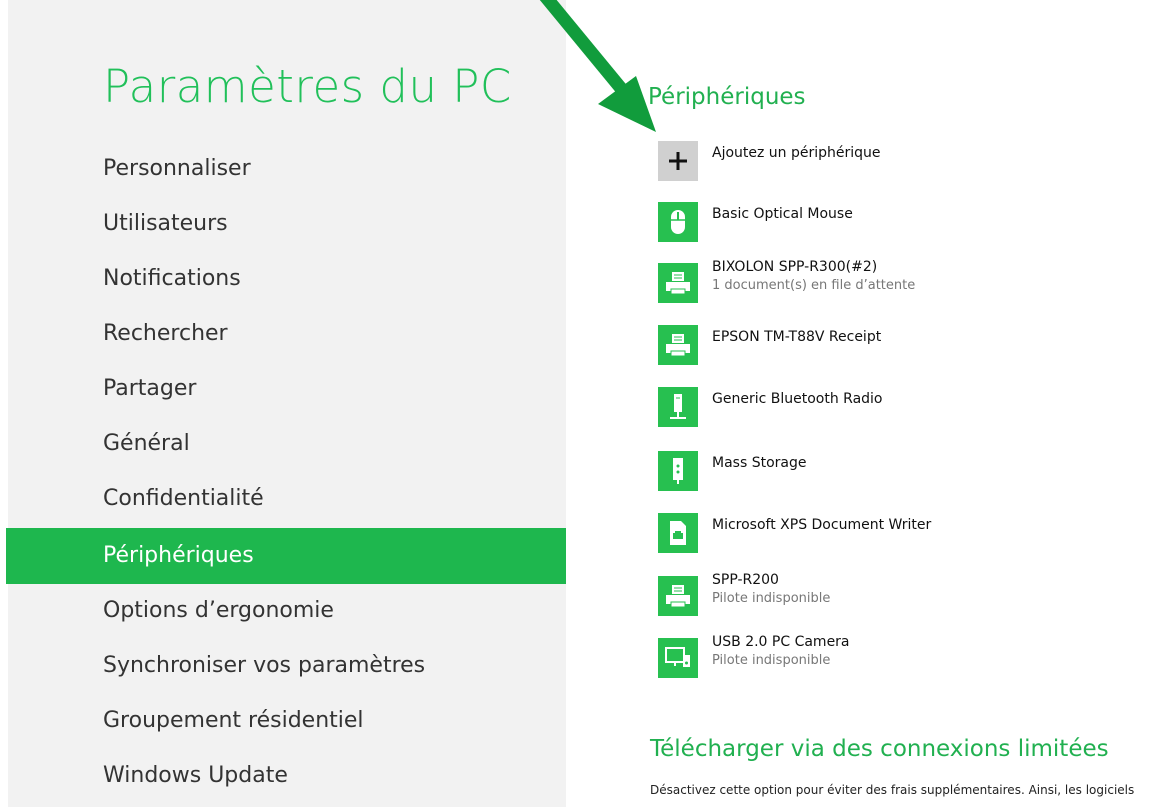 Image resolution: width=1164 pixels, height=807 pixels. Describe the element at coordinates (879, 749) in the screenshot. I see `metered-section-title: Télécharger via des connexions limitées` at that location.